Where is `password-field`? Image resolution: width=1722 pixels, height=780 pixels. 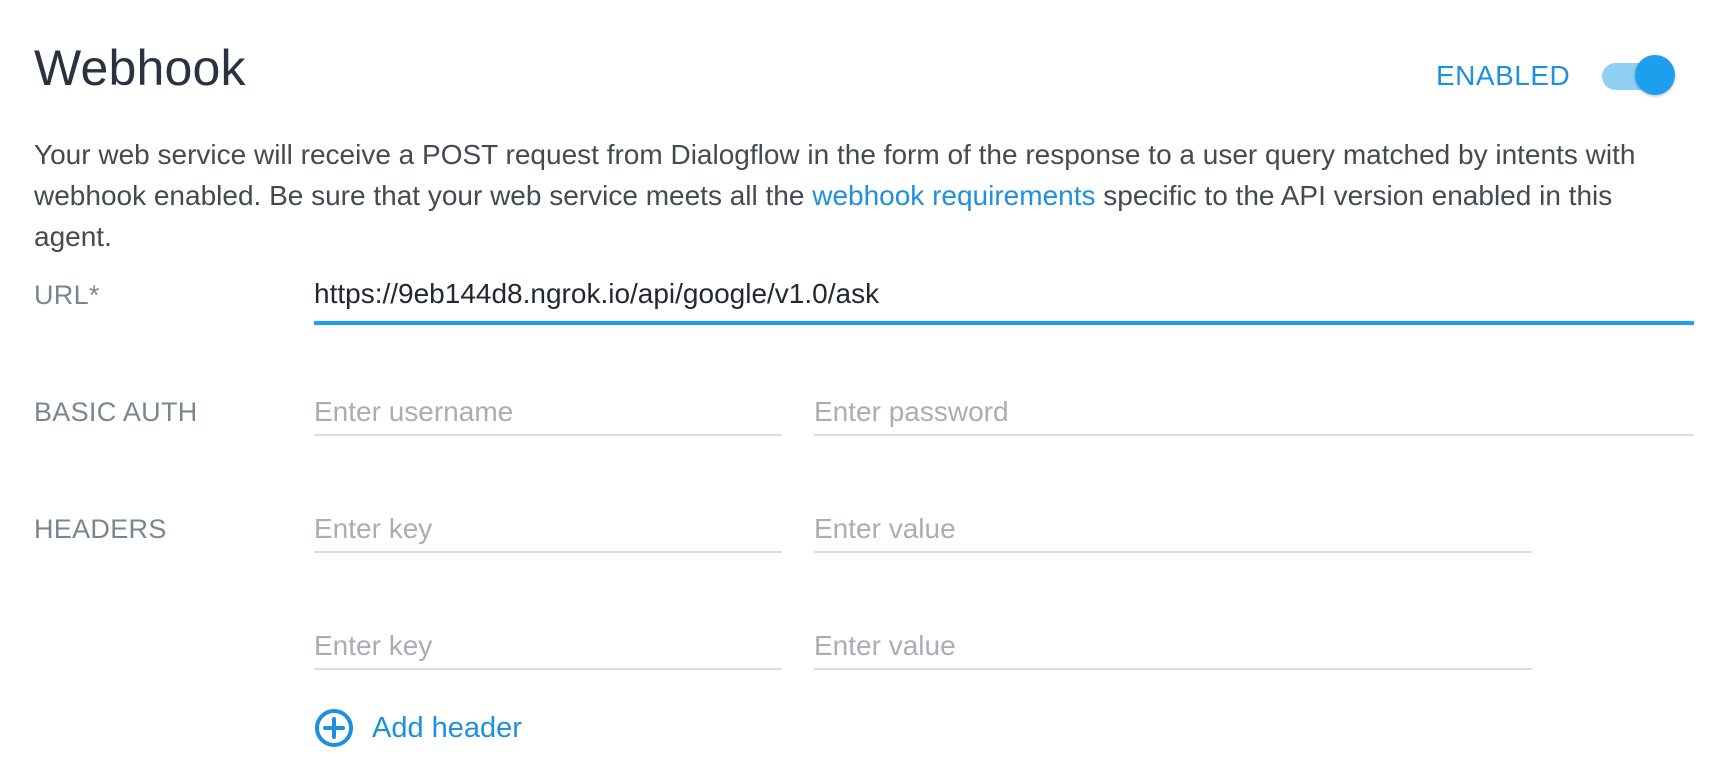
password-field is located at coordinates (1254, 414).